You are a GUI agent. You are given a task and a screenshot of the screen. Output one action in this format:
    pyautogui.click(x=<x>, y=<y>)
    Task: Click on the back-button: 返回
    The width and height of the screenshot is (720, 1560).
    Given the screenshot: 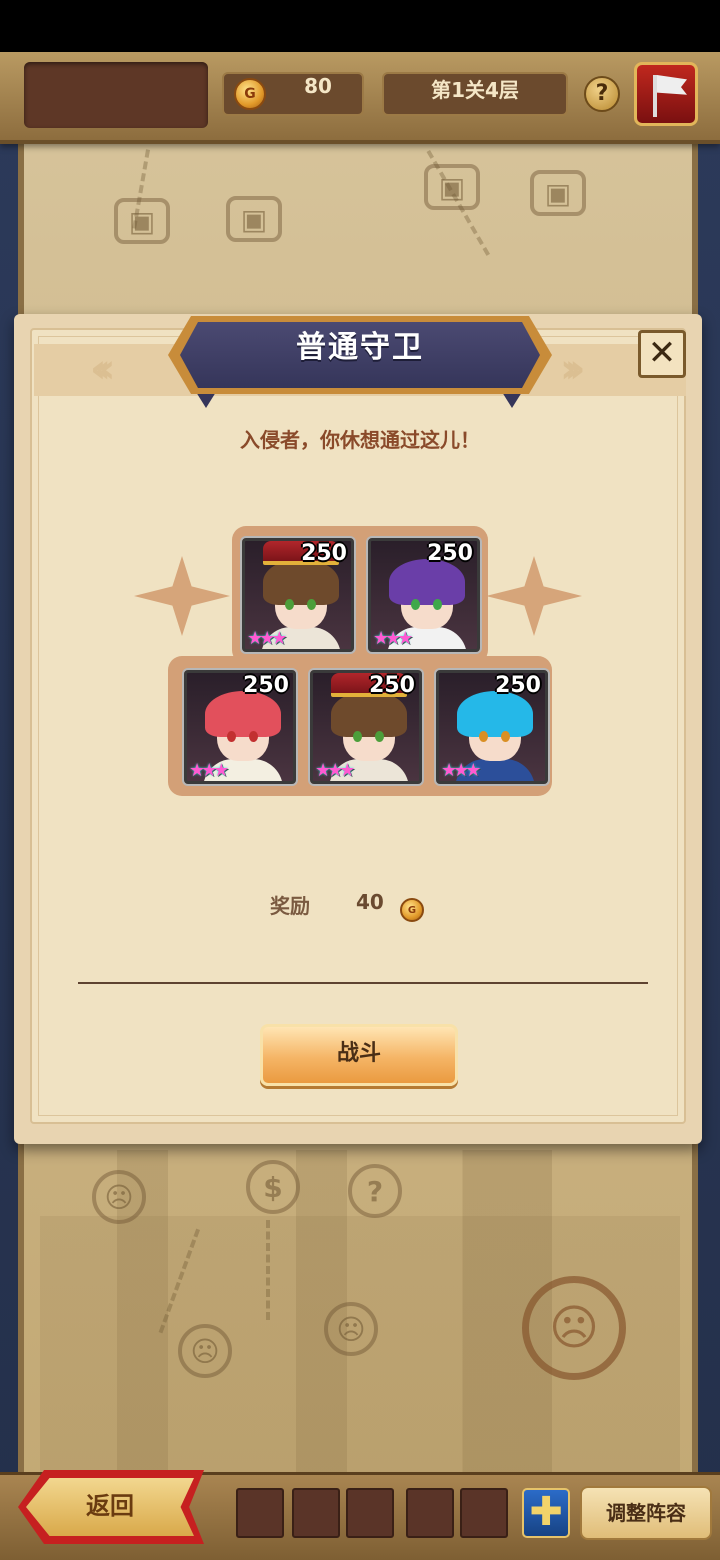 What is the action you would take?
    pyautogui.click(x=110, y=1507)
    